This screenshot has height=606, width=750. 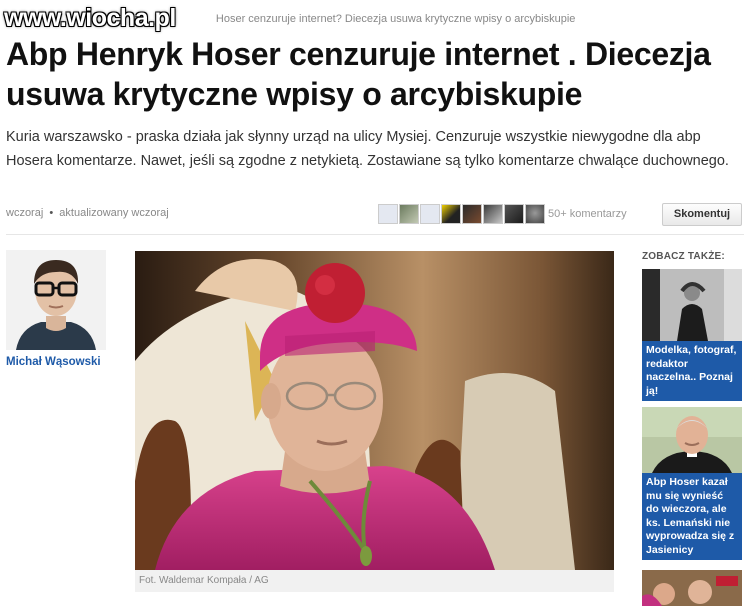 I want to click on related-article, so click(x=692, y=588).